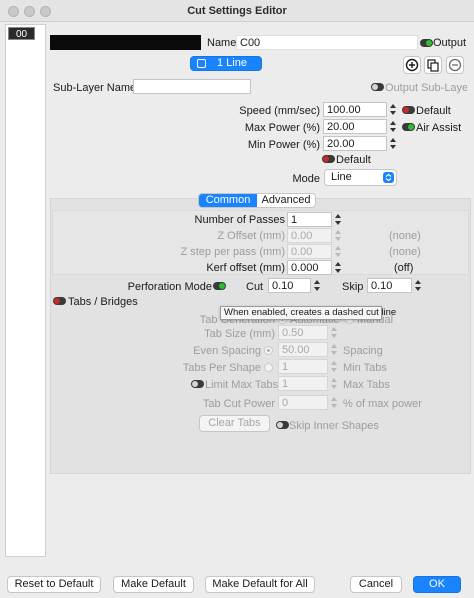  What do you see at coordinates (282, 128) in the screenshot?
I see `max-power-label: Max Power (%)` at bounding box center [282, 128].